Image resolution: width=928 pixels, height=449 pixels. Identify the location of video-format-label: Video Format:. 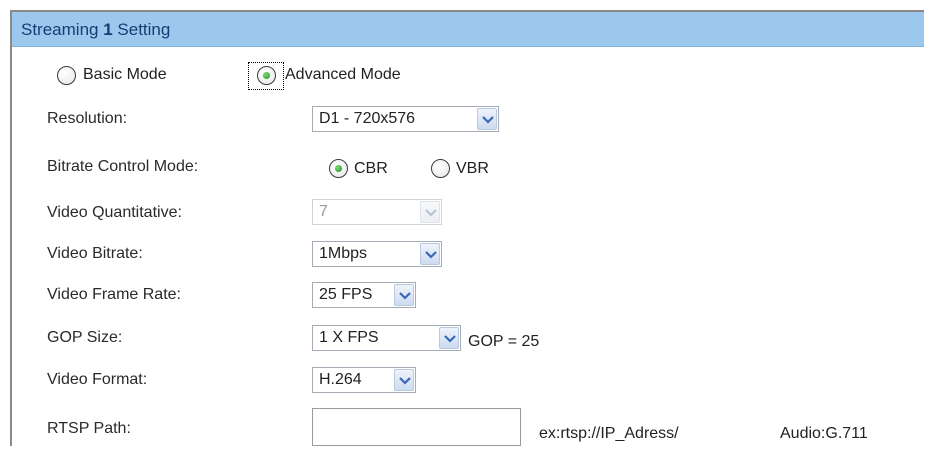
(97, 379).